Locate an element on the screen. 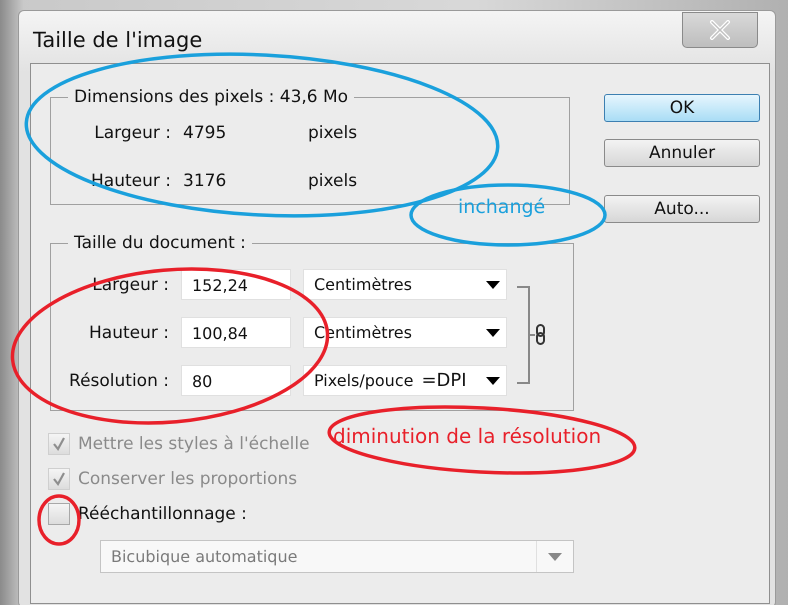 The height and width of the screenshot is (605, 788). field-label: Largeur : is located at coordinates (132, 133).